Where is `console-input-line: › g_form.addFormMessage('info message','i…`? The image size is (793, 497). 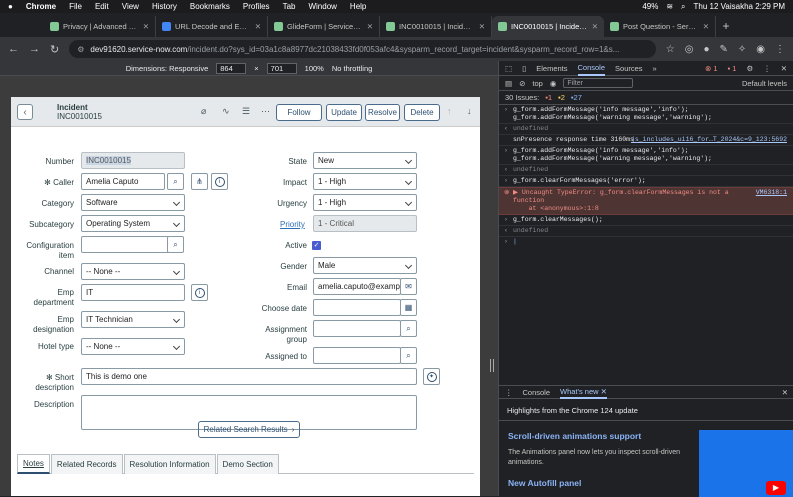
console-input-line: › g_form.addFormMessage('info message','i… is located at coordinates (646, 114).